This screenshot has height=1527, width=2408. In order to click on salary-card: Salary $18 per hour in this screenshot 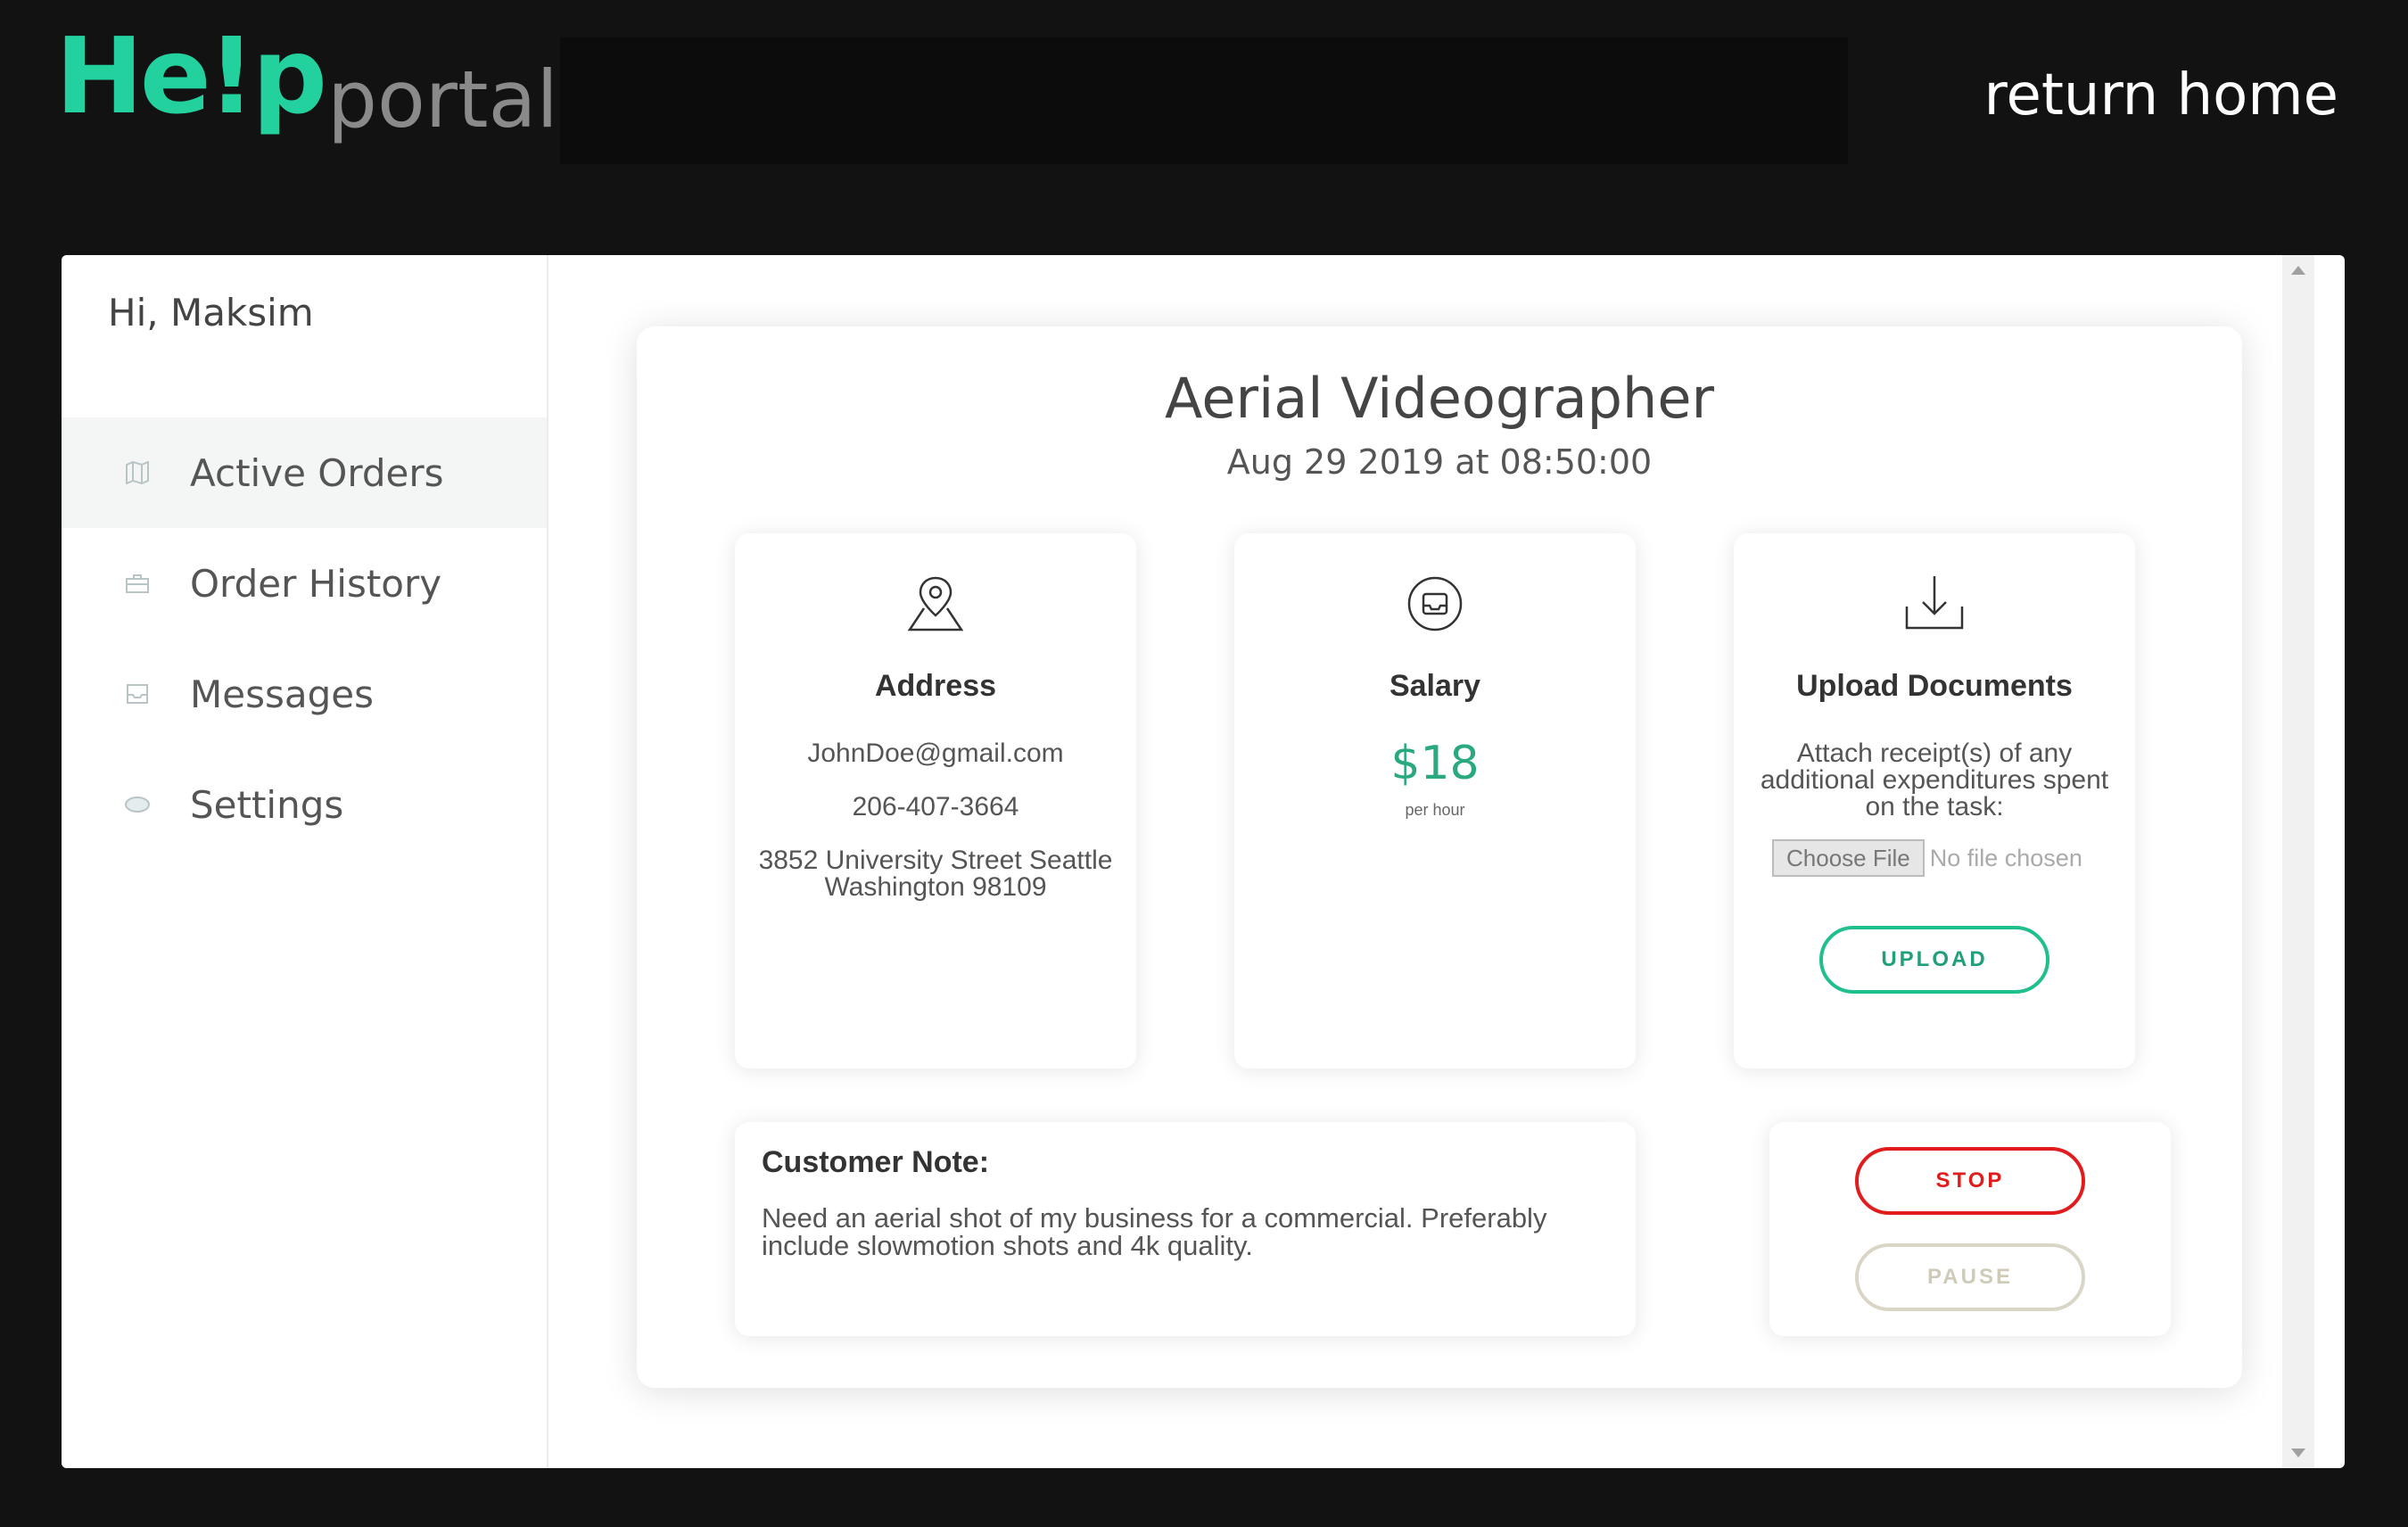, I will do `click(1435, 801)`.